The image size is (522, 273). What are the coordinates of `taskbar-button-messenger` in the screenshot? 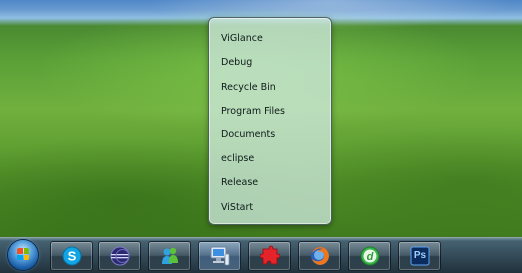 It's located at (169, 256).